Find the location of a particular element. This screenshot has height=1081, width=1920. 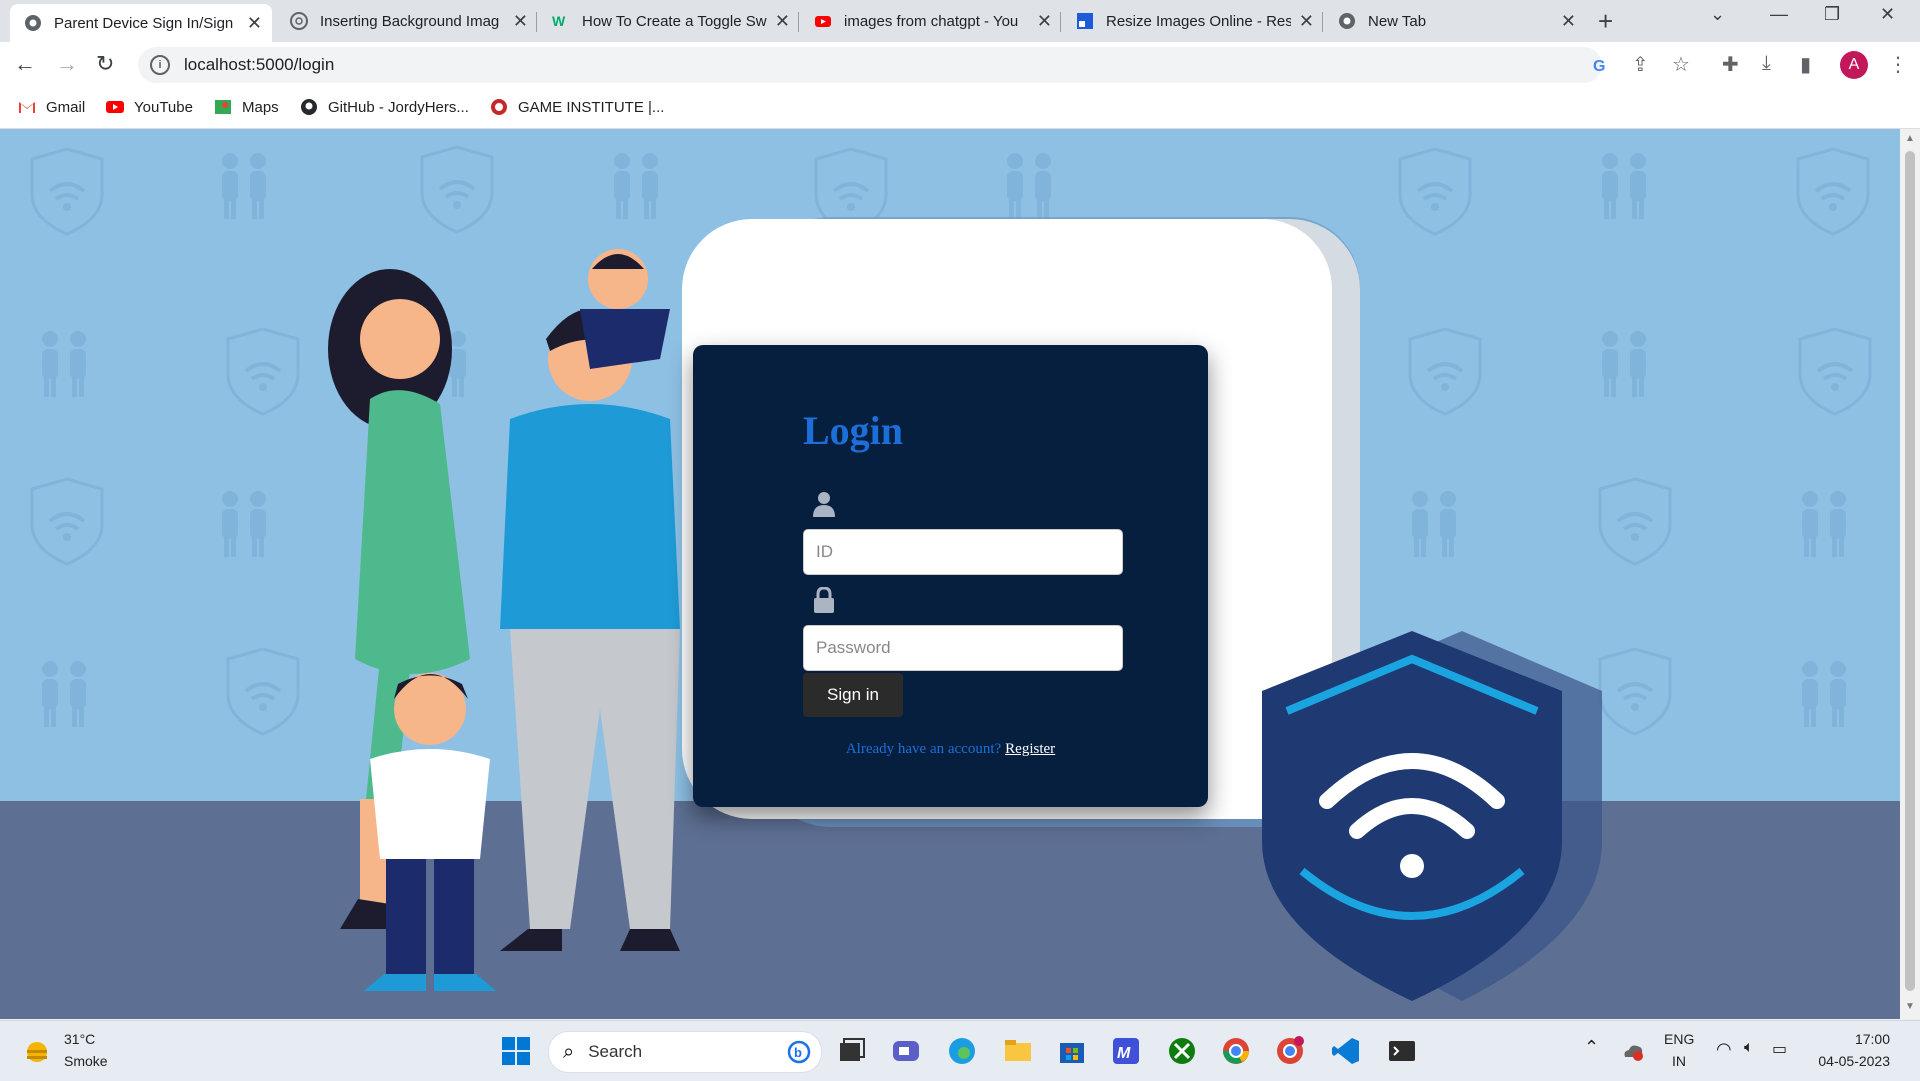

svg-text: G is located at coordinates (1599, 66).